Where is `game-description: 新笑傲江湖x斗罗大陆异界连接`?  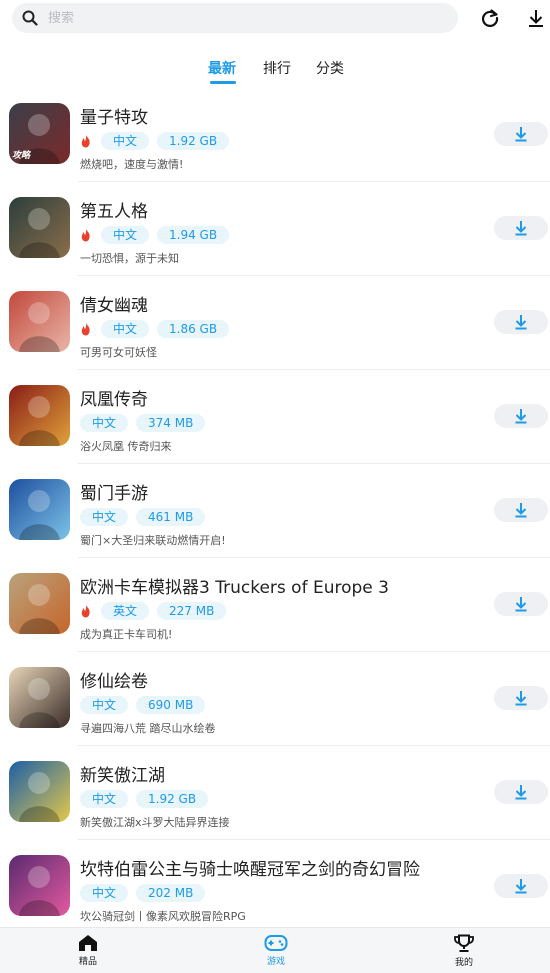 game-description: 新笑傲江湖x斗罗大陆异界连接 is located at coordinates (155, 822).